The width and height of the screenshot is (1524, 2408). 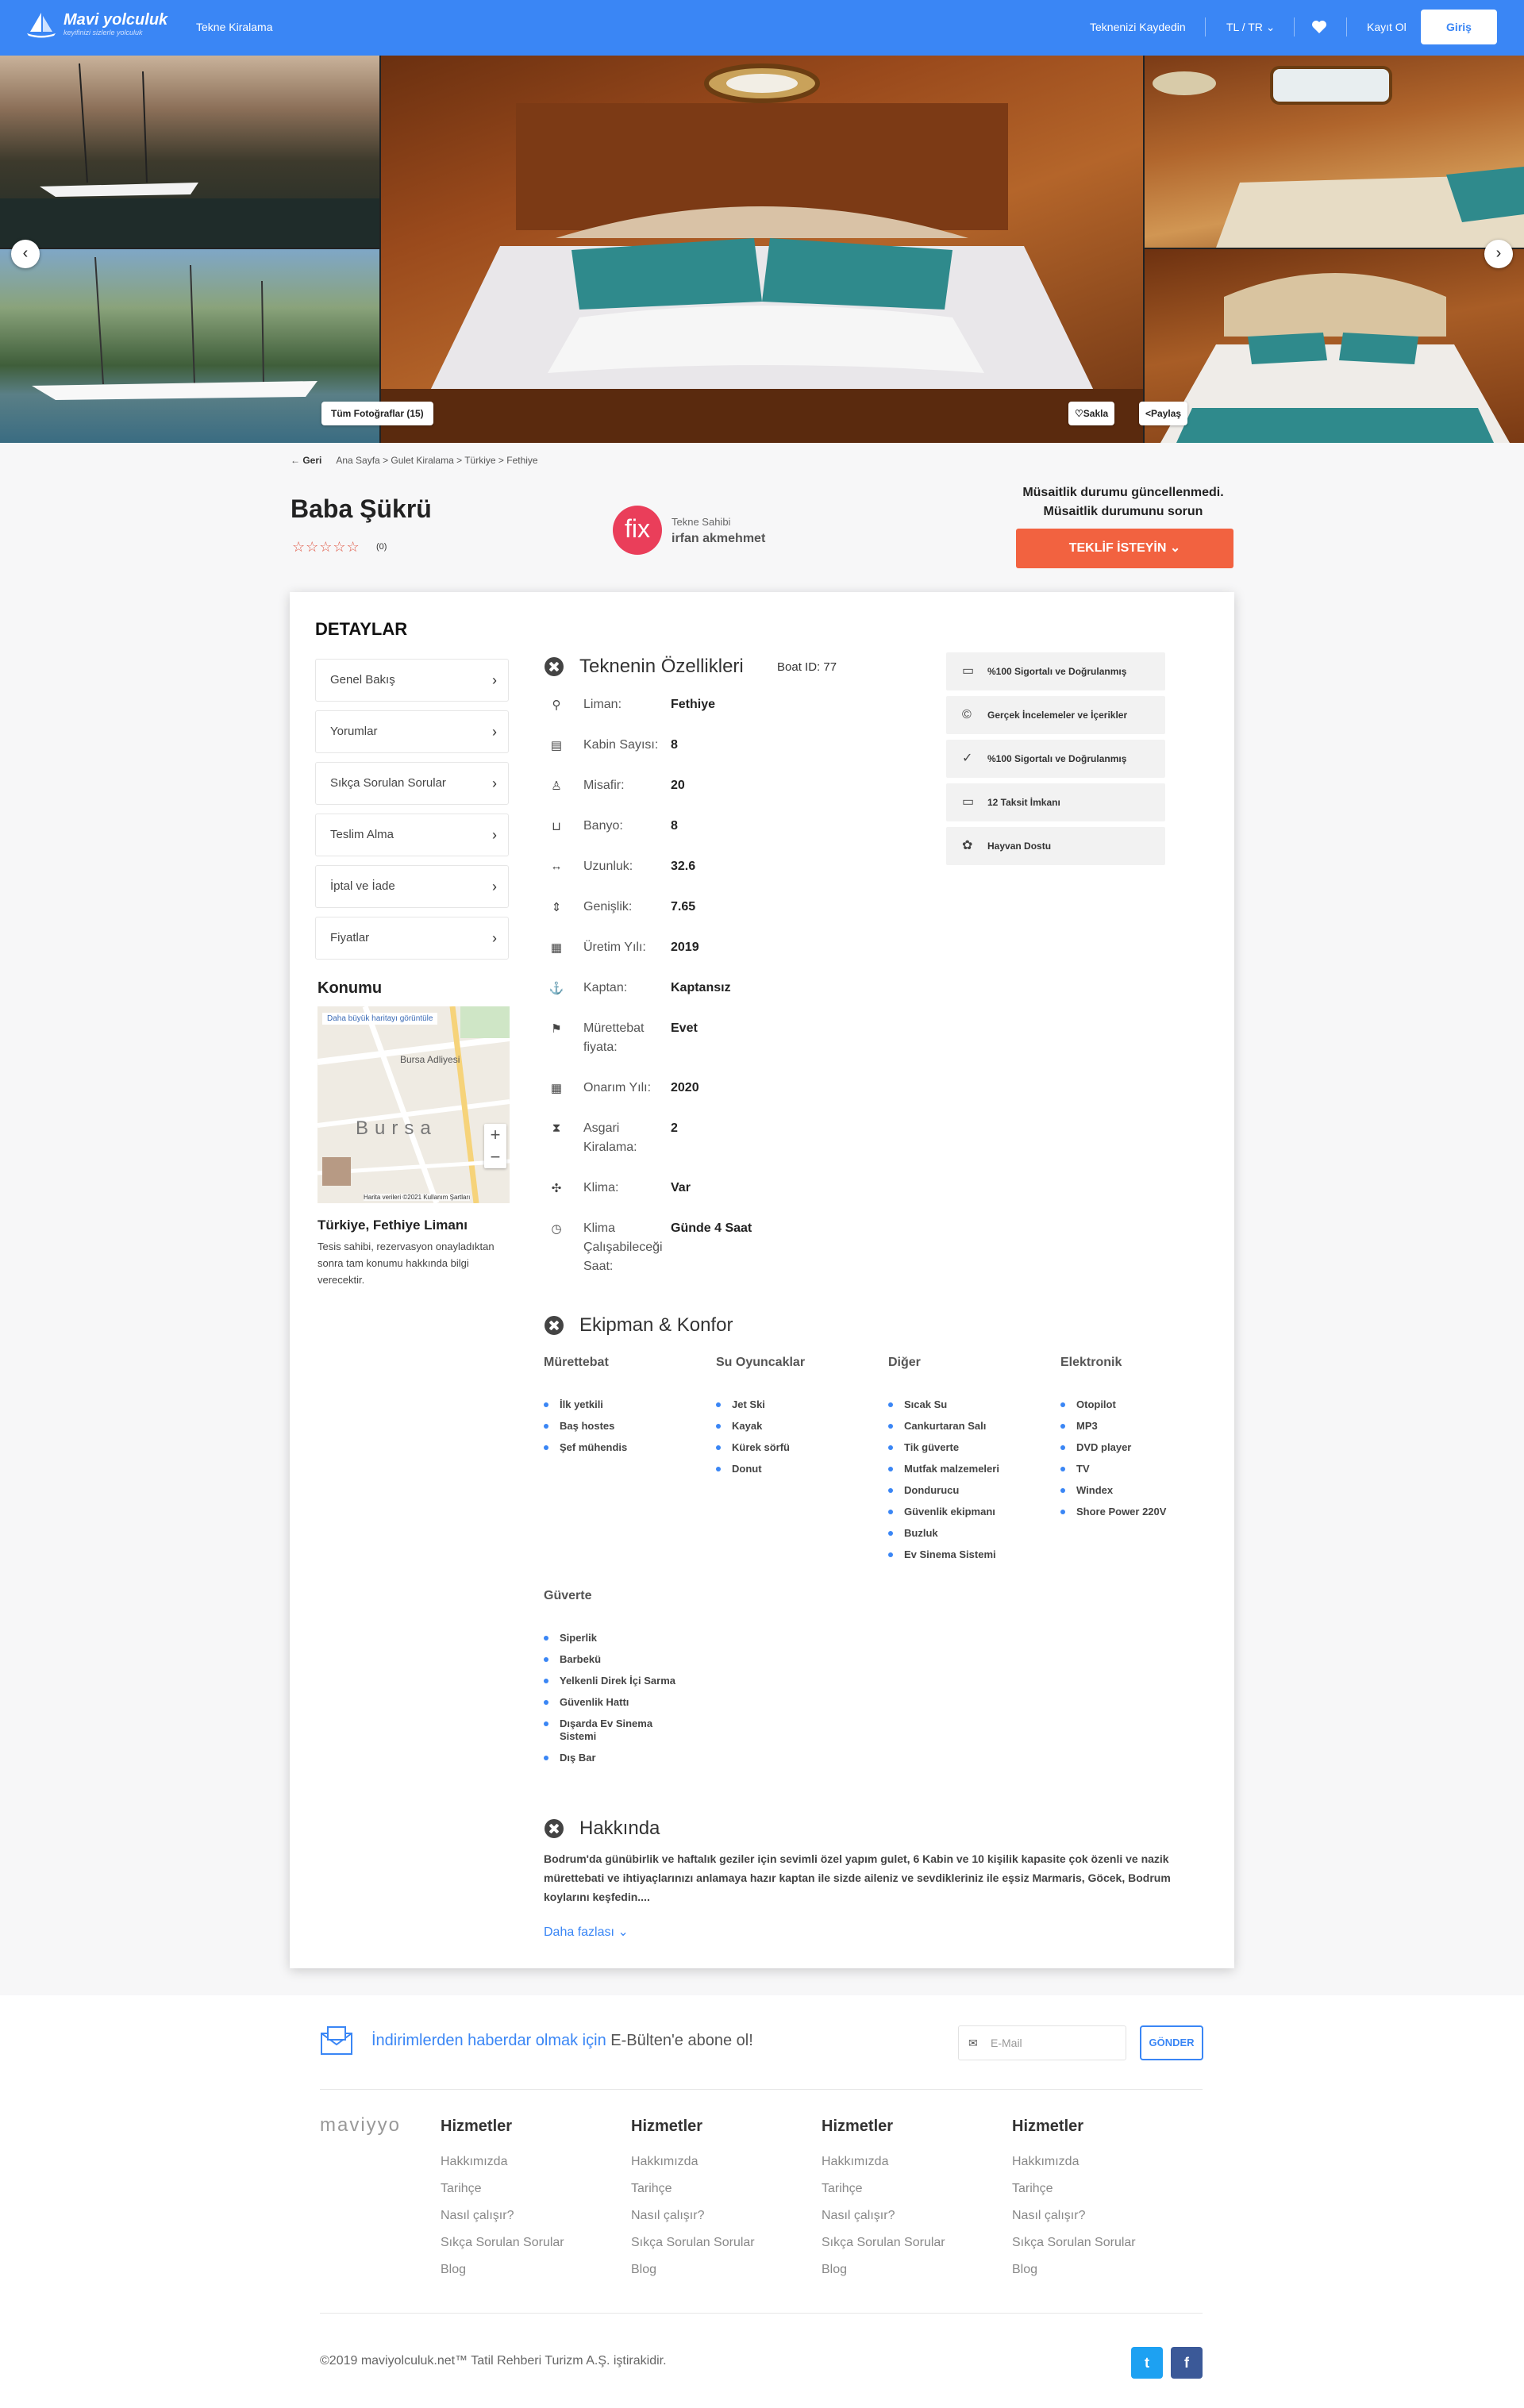 What do you see at coordinates (1138, 27) in the screenshot?
I see `register-boat-link: Teknenizi Kaydedin` at bounding box center [1138, 27].